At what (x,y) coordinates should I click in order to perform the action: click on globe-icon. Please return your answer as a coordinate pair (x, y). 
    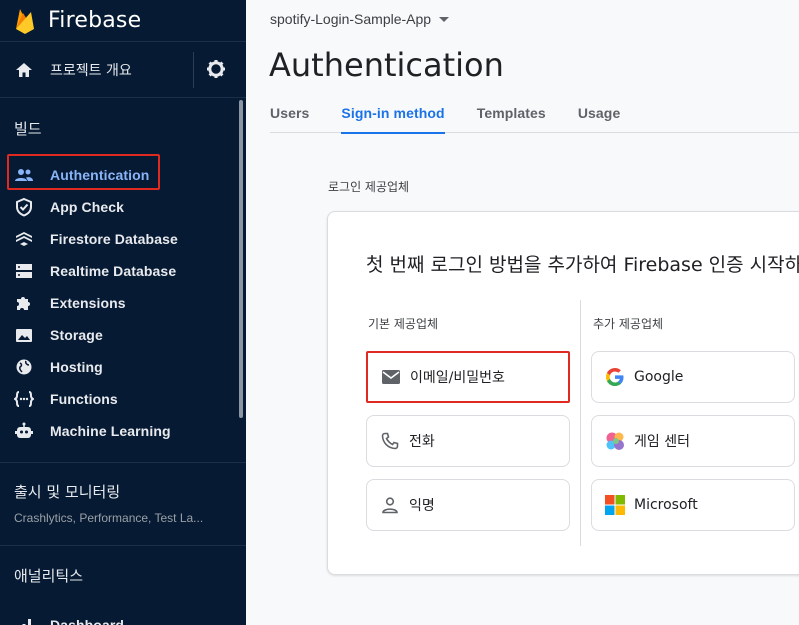
    Looking at the image, I should click on (24, 367).